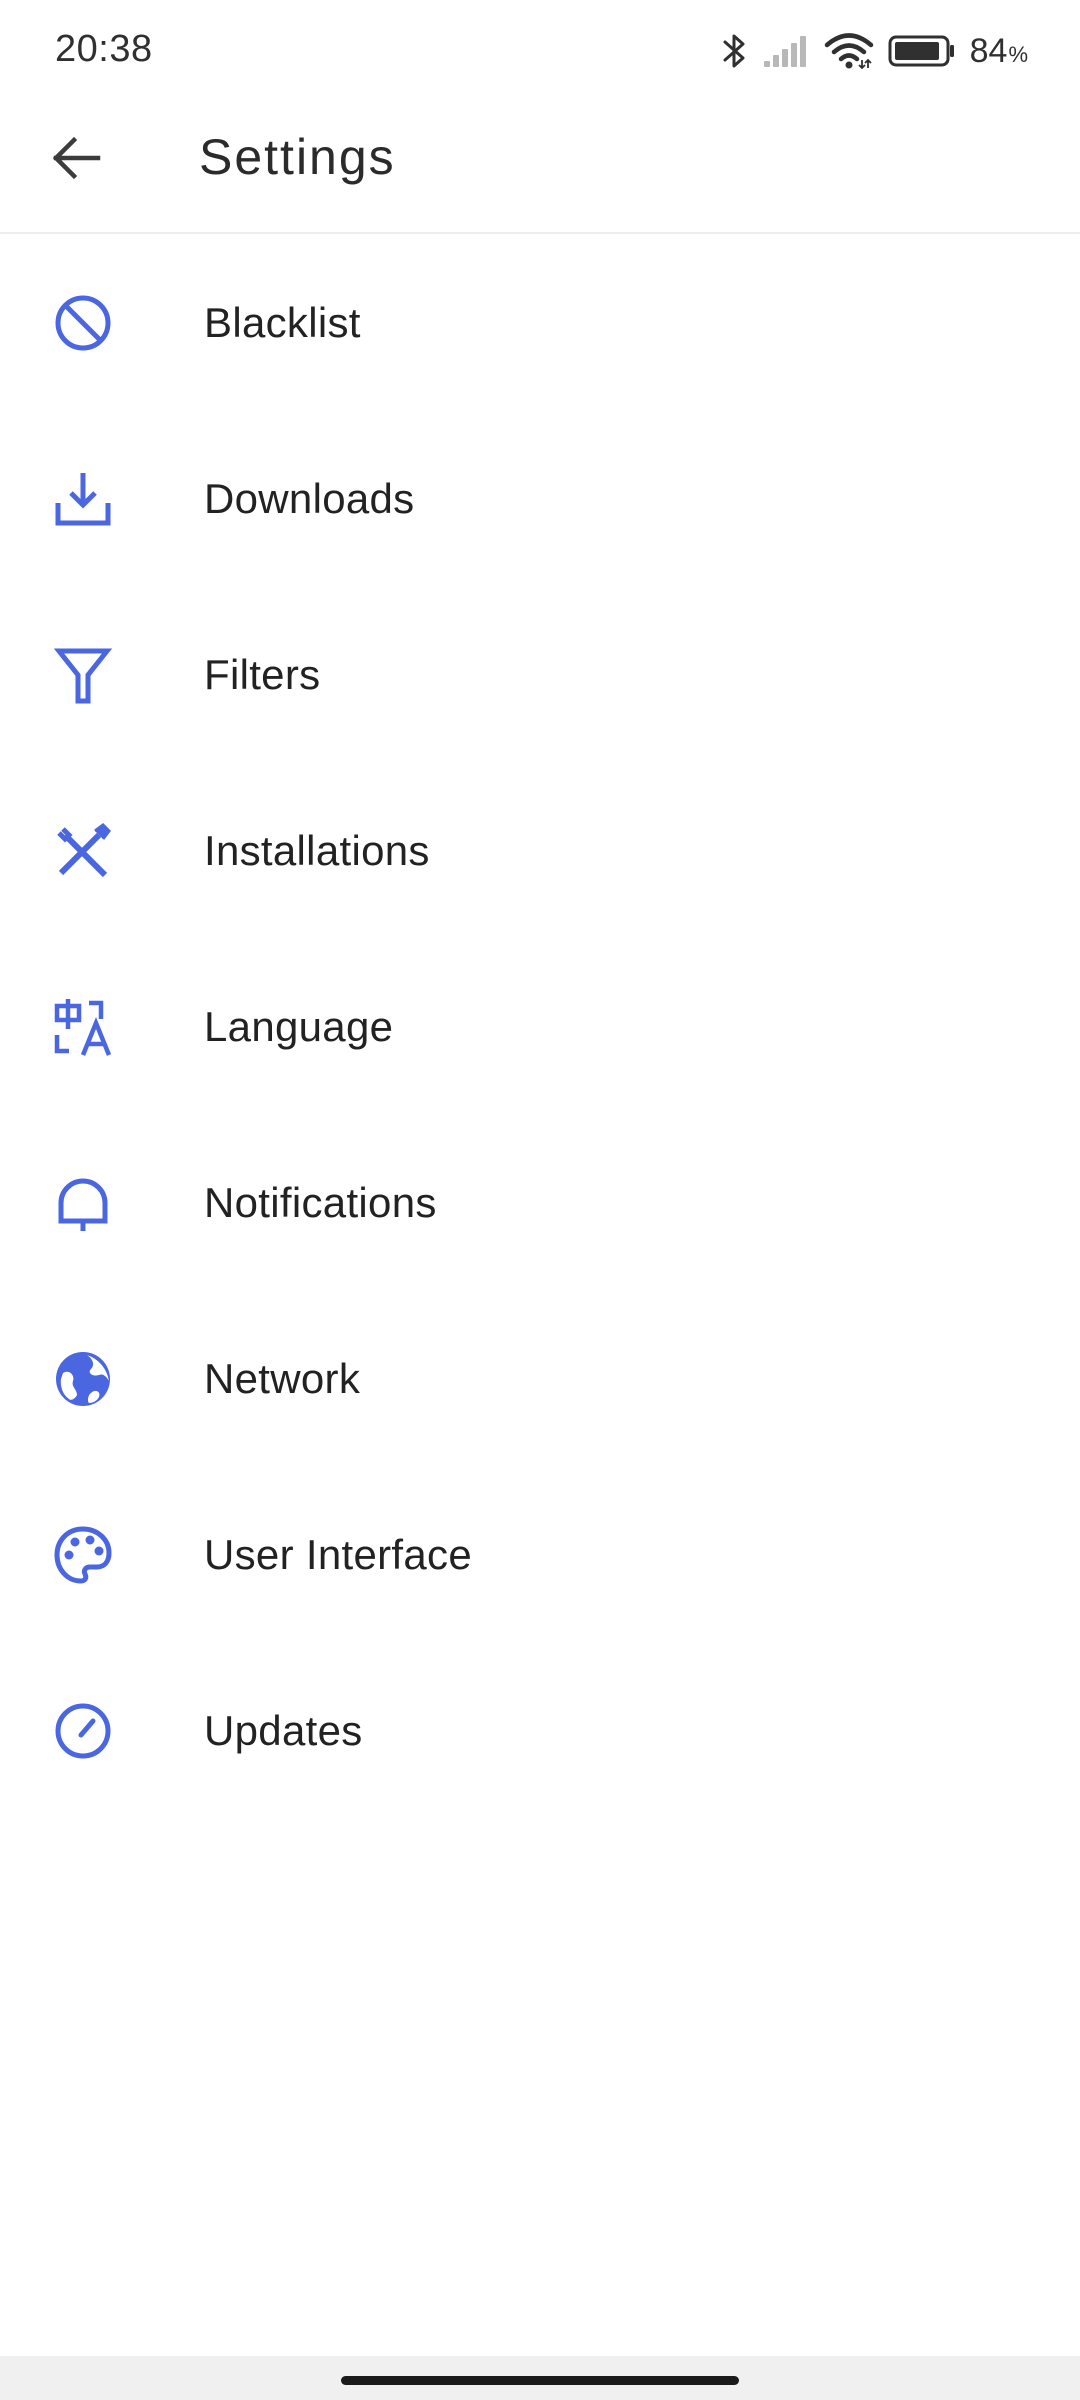 The width and height of the screenshot is (1080, 2400). What do you see at coordinates (540, 50) in the screenshot?
I see `status-bar: 20:38 84 %` at bounding box center [540, 50].